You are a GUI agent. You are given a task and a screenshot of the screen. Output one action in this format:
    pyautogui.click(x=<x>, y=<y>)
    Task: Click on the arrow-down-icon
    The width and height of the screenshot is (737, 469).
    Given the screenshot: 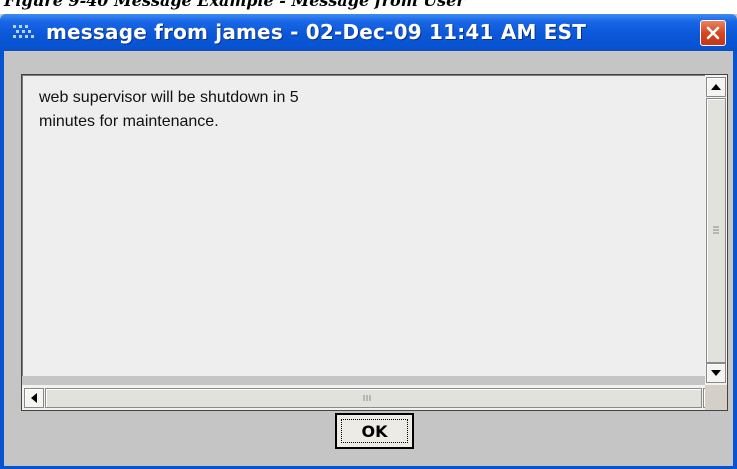 What is the action you would take?
    pyautogui.click(x=716, y=373)
    